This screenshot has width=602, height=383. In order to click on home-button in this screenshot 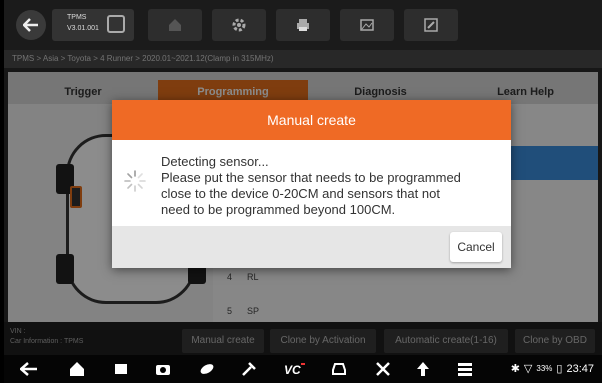, I will do `click(175, 25)`.